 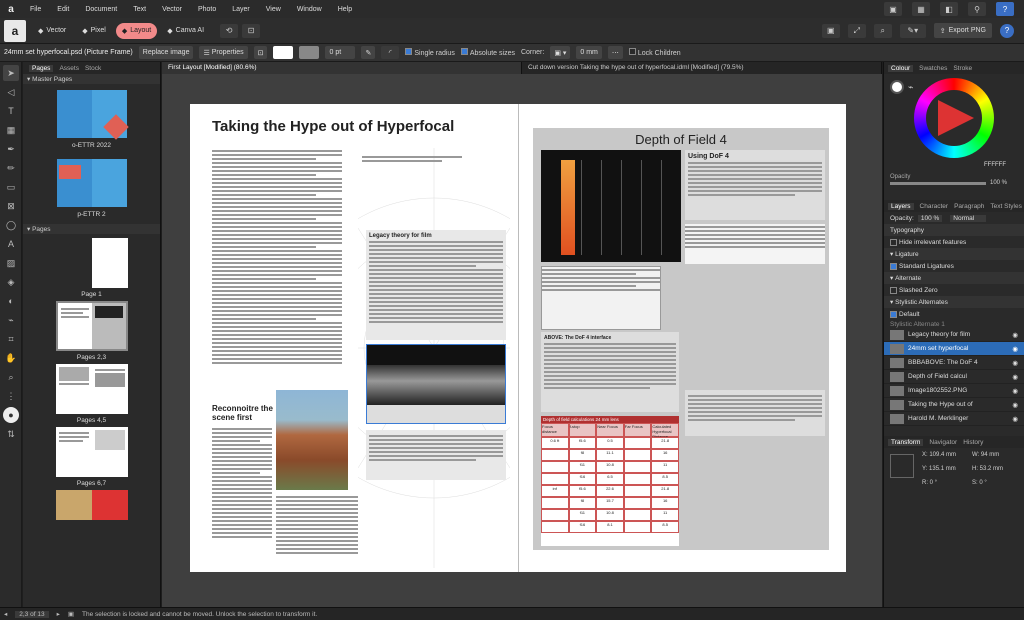 What do you see at coordinates (11, 301) in the screenshot?
I see `transparency-tool-icon: ◐` at bounding box center [11, 301].